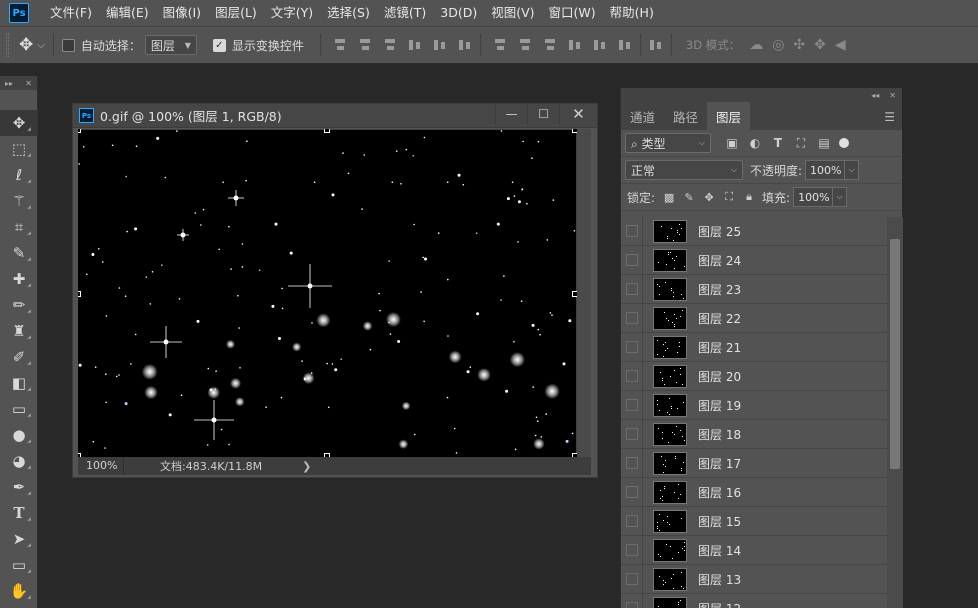 The height and width of the screenshot is (608, 978). Describe the element at coordinates (840, 45) in the screenshot. I see `3d-scale-icon: ◀` at that location.